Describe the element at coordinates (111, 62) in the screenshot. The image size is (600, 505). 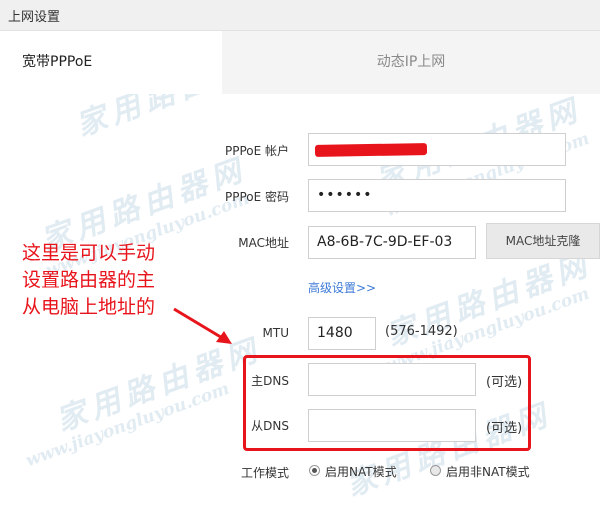
I see `tab-pppoe: 宽带PPPoE` at that location.